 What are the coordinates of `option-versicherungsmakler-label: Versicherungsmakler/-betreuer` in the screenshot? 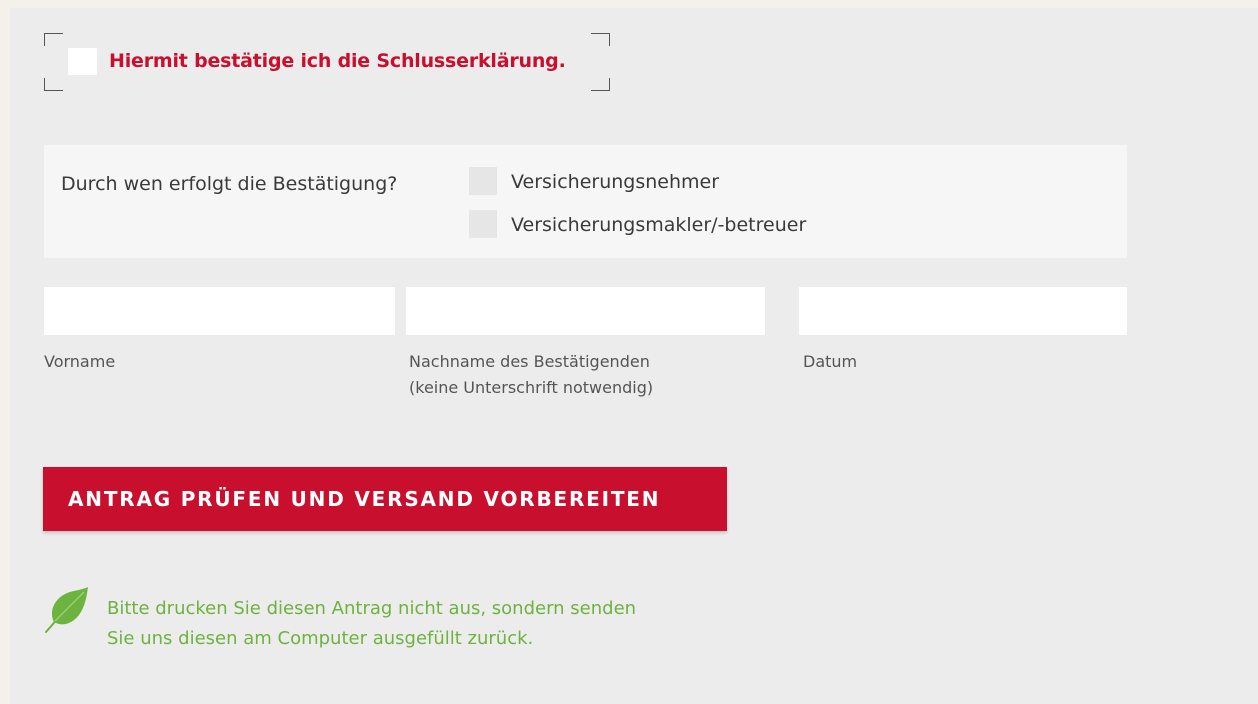 It's located at (659, 225).